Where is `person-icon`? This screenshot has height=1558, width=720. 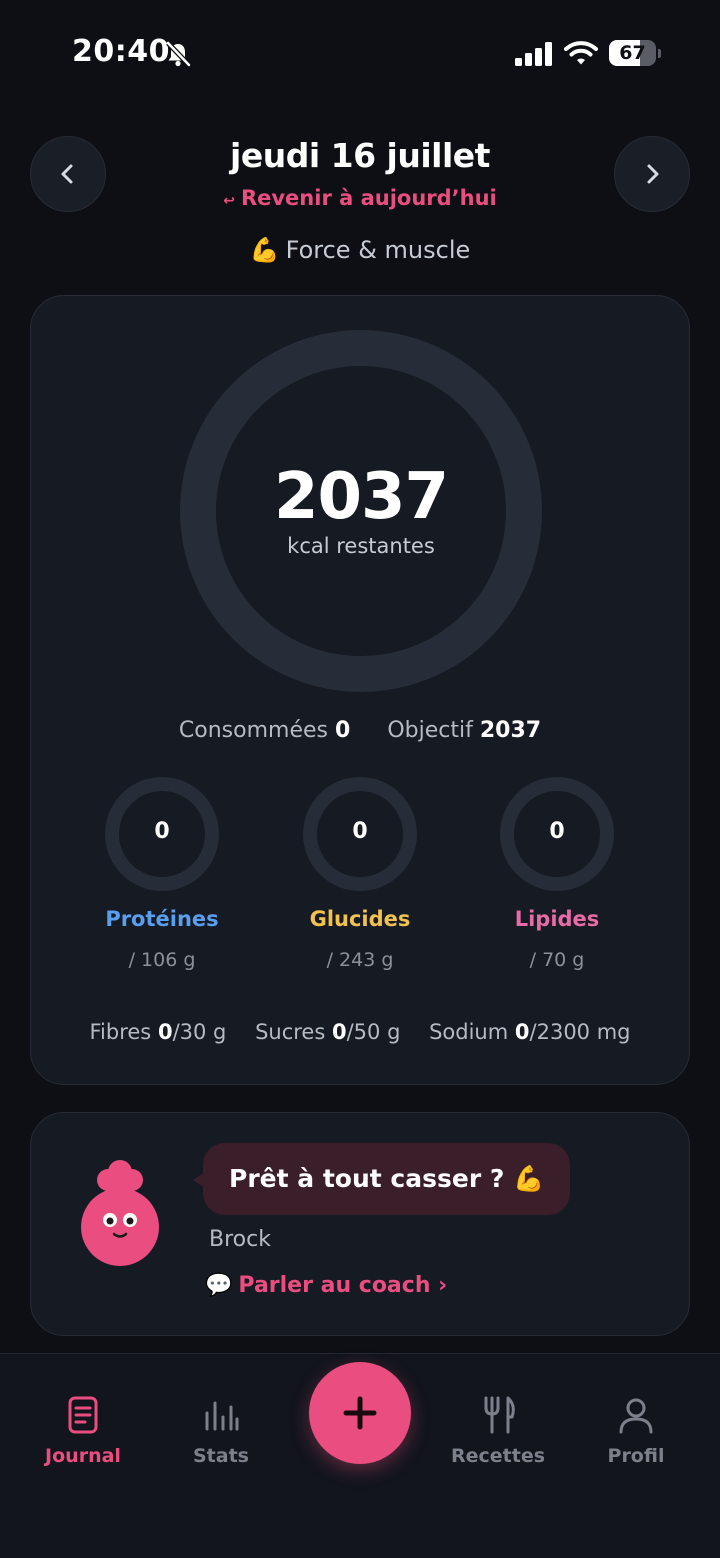
person-icon is located at coordinates (636, 1416).